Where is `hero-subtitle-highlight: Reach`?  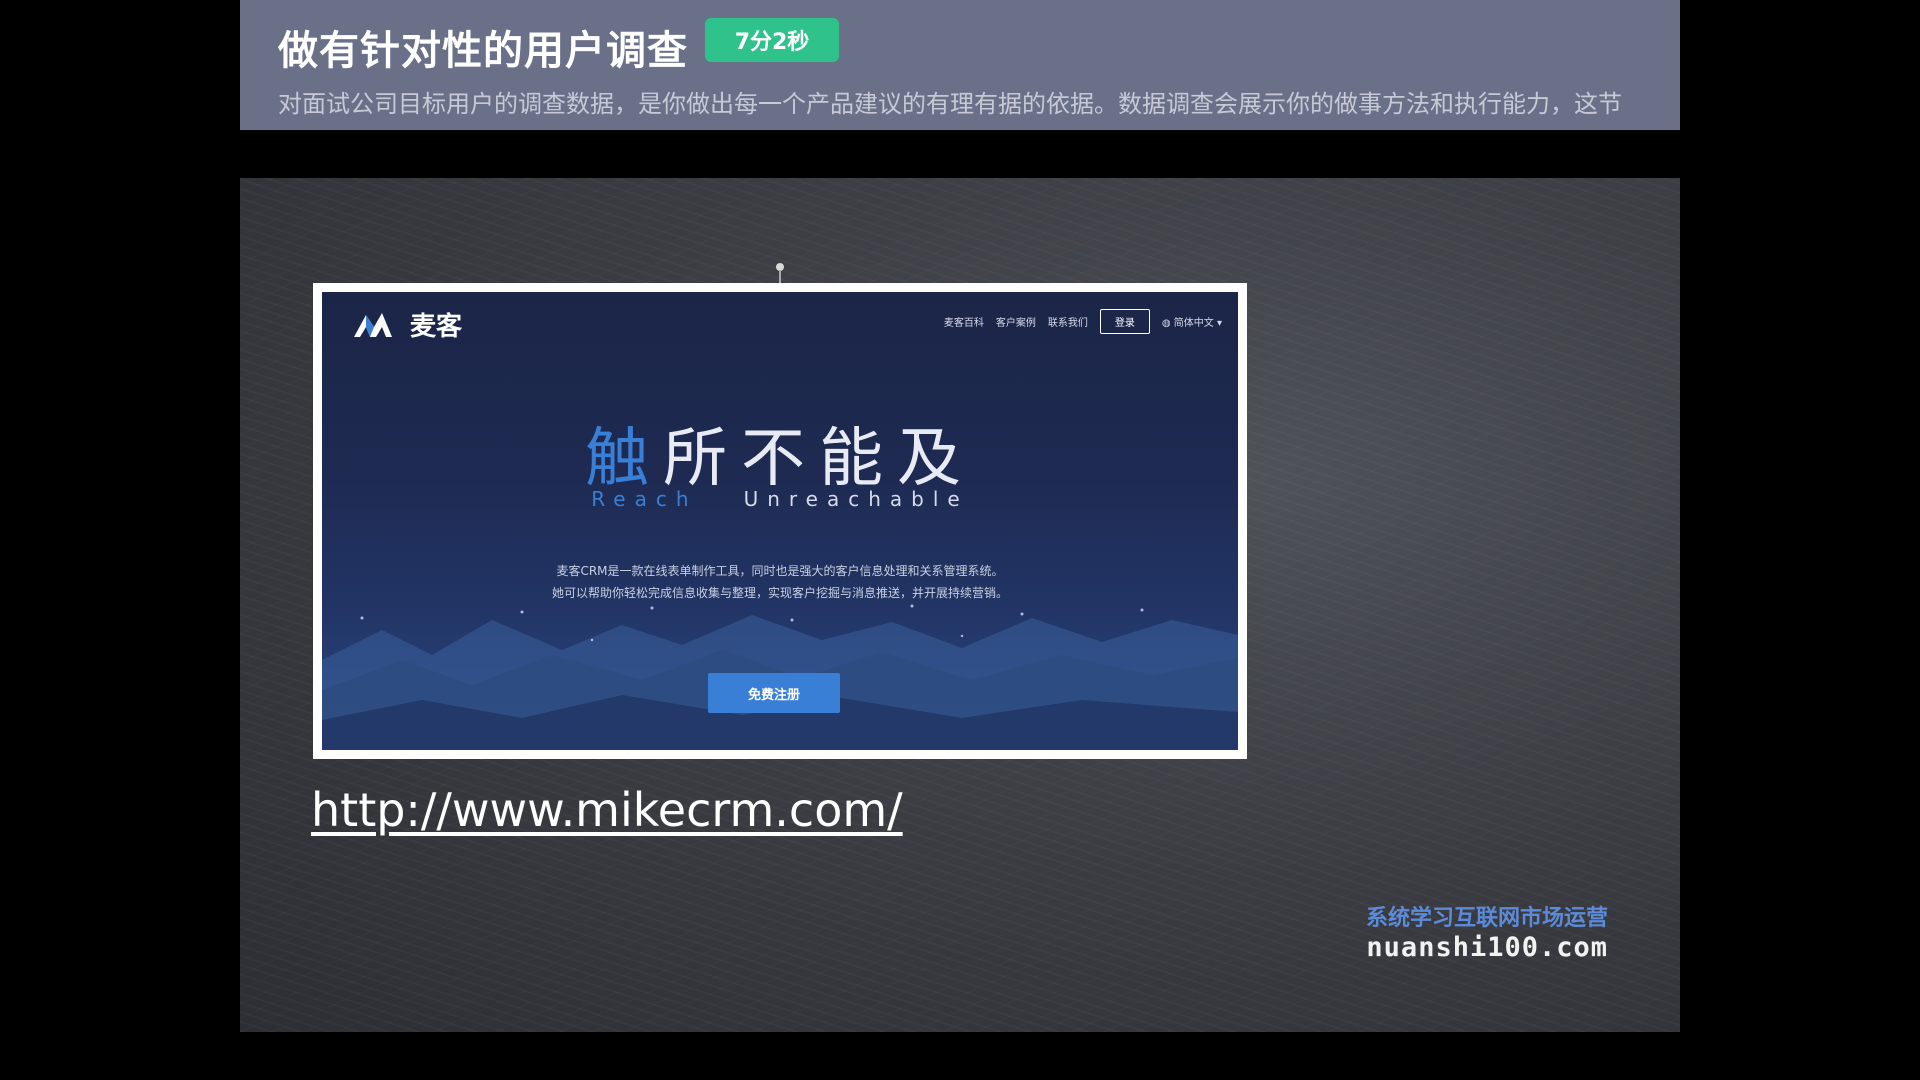
hero-subtitle-highlight: Reach is located at coordinates (644, 499).